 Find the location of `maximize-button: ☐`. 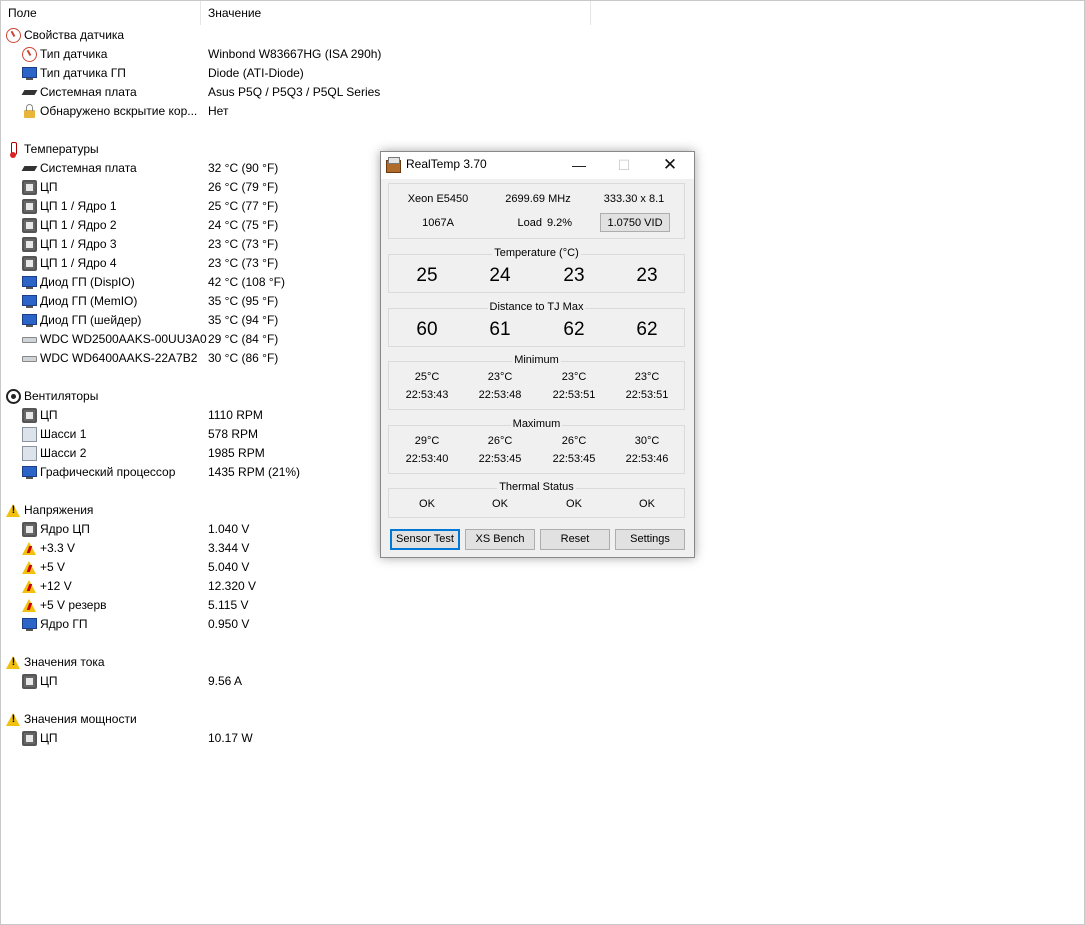

maximize-button: ☐ is located at coordinates (624, 165).